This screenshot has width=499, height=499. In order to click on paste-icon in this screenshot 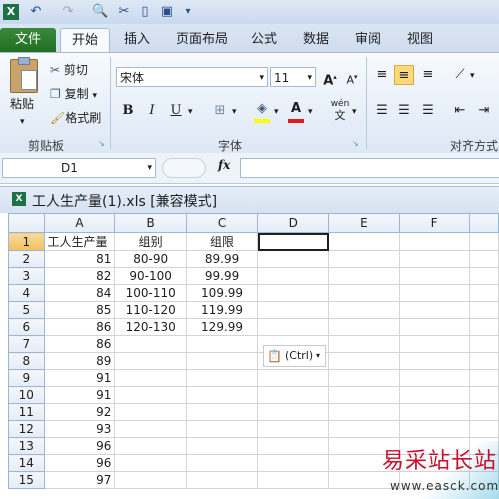, I will do `click(24, 75)`.